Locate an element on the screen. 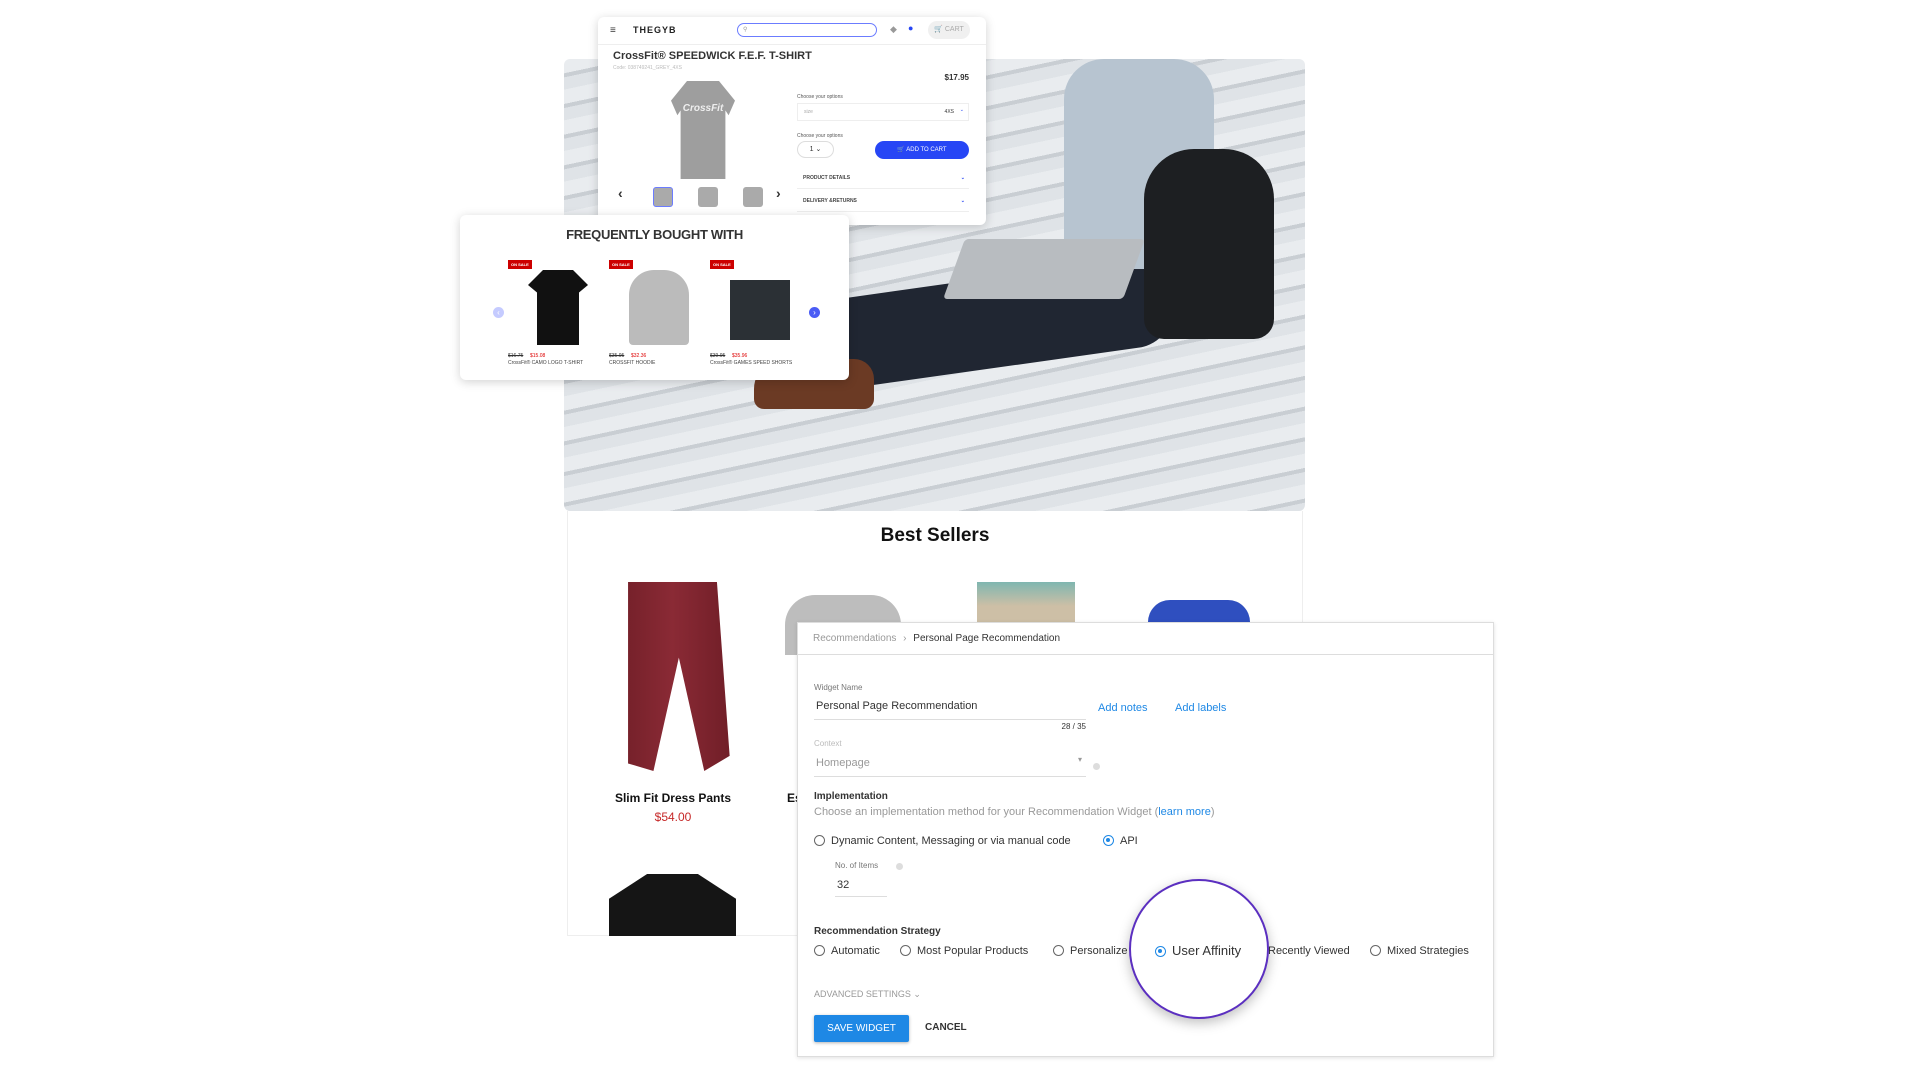 The height and width of the screenshot is (1080, 1920). learn-more-link: learn more is located at coordinates (1184, 812).